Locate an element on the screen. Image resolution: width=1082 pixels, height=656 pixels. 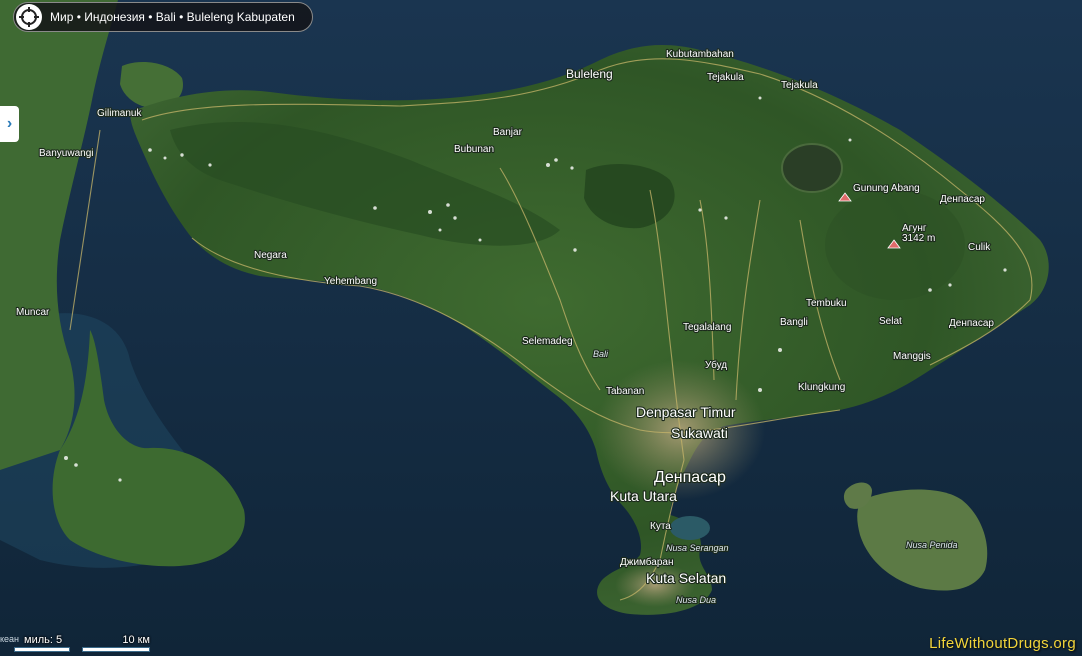
label-kuta-utara: Kuta Utara is located at coordinates (643, 496).